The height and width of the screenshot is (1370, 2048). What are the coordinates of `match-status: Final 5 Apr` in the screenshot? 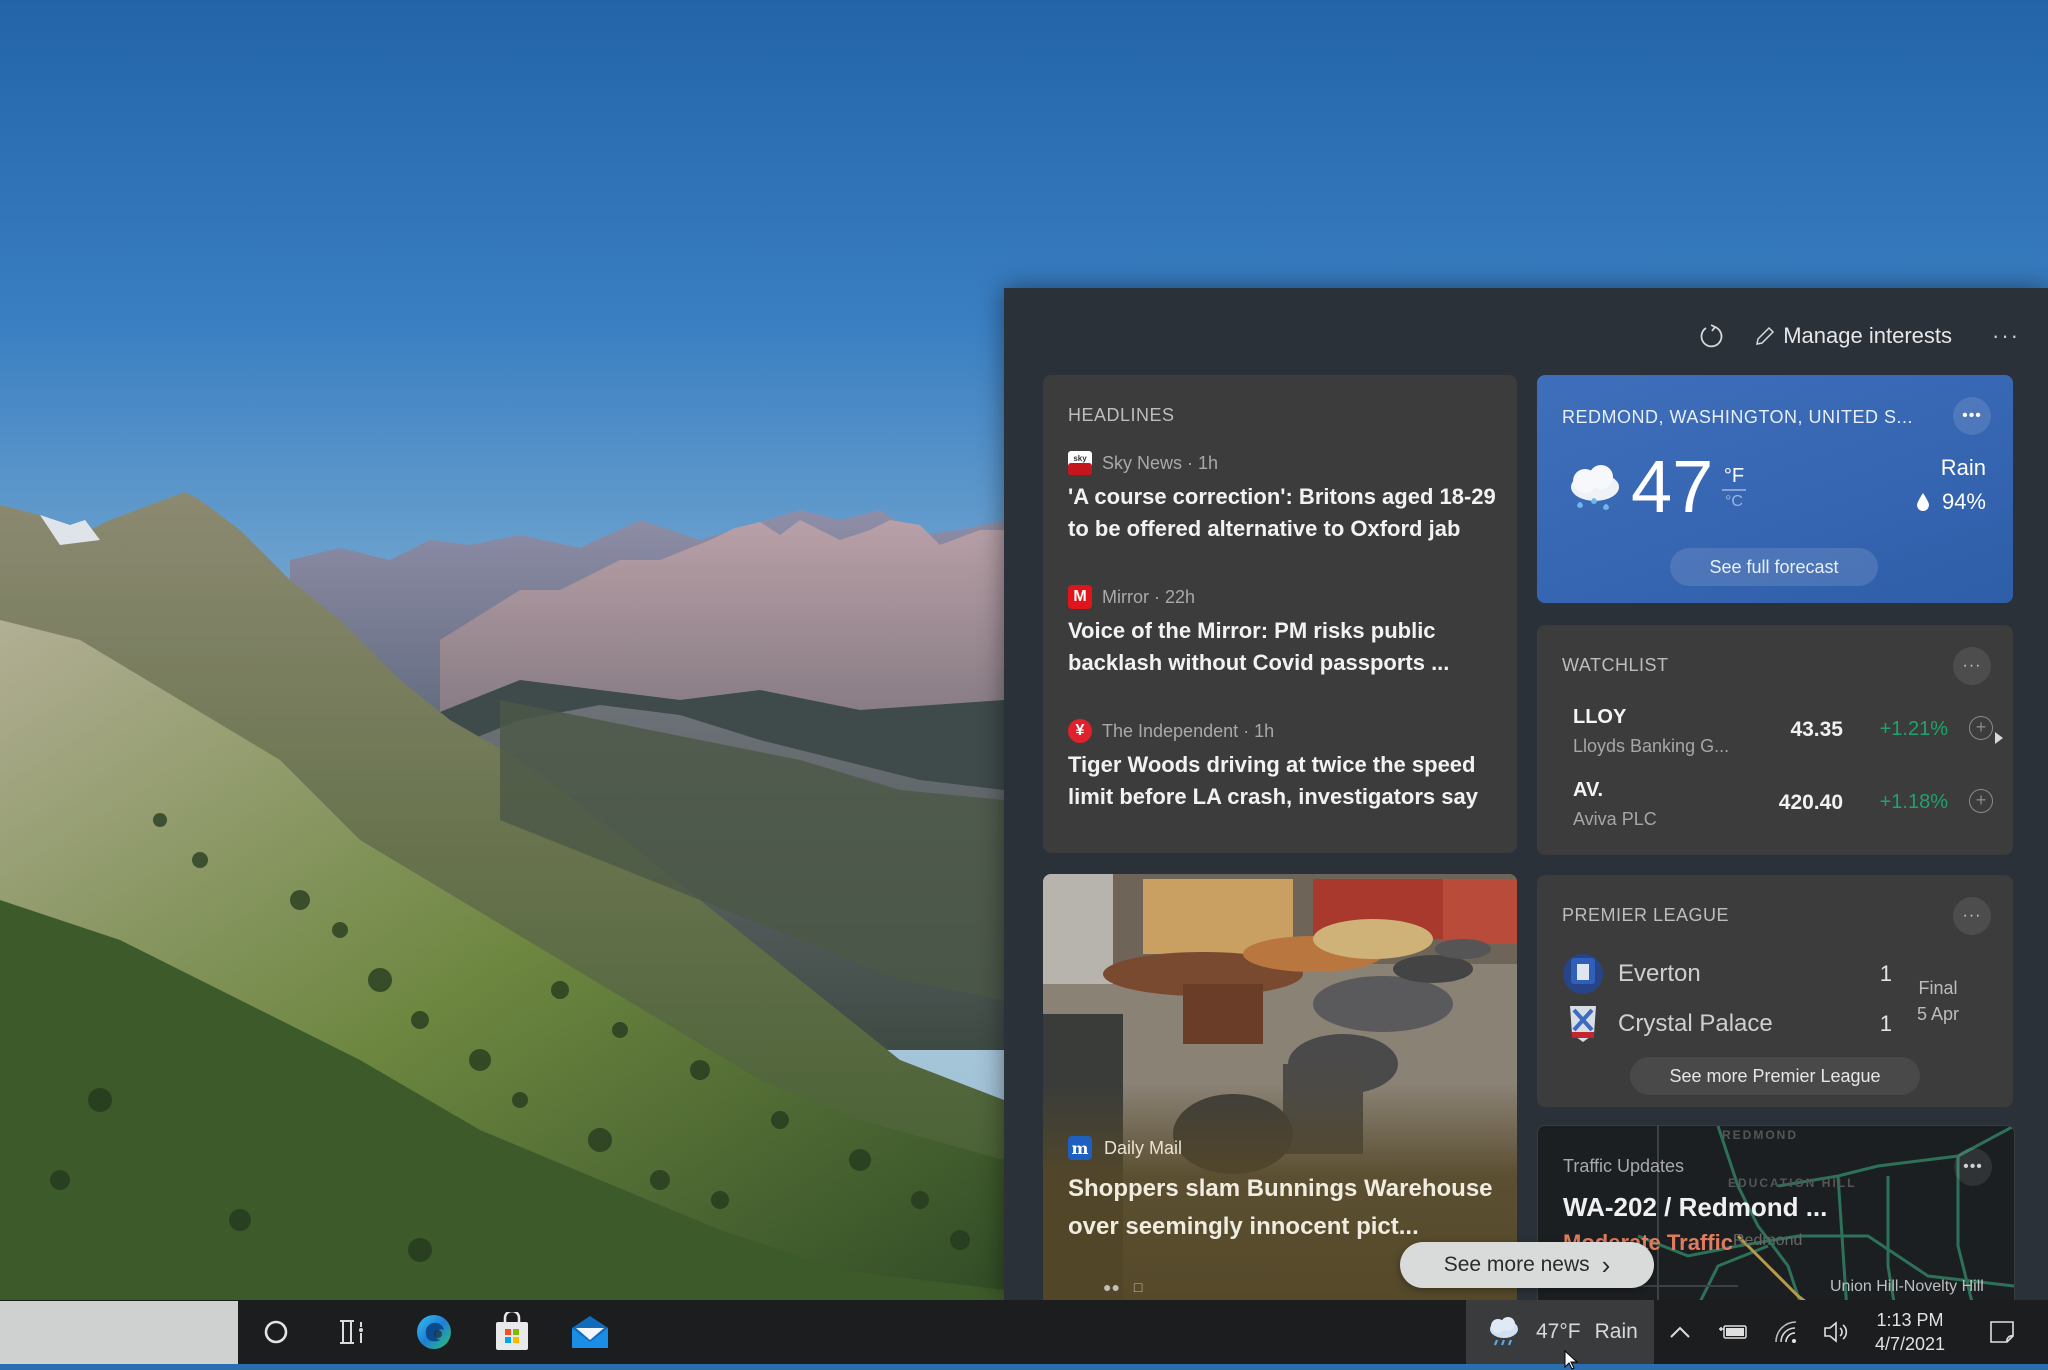 It's located at (1938, 1001).